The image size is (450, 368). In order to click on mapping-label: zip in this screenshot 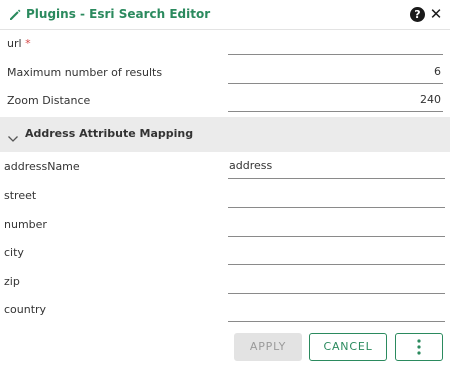, I will do `click(12, 281)`.